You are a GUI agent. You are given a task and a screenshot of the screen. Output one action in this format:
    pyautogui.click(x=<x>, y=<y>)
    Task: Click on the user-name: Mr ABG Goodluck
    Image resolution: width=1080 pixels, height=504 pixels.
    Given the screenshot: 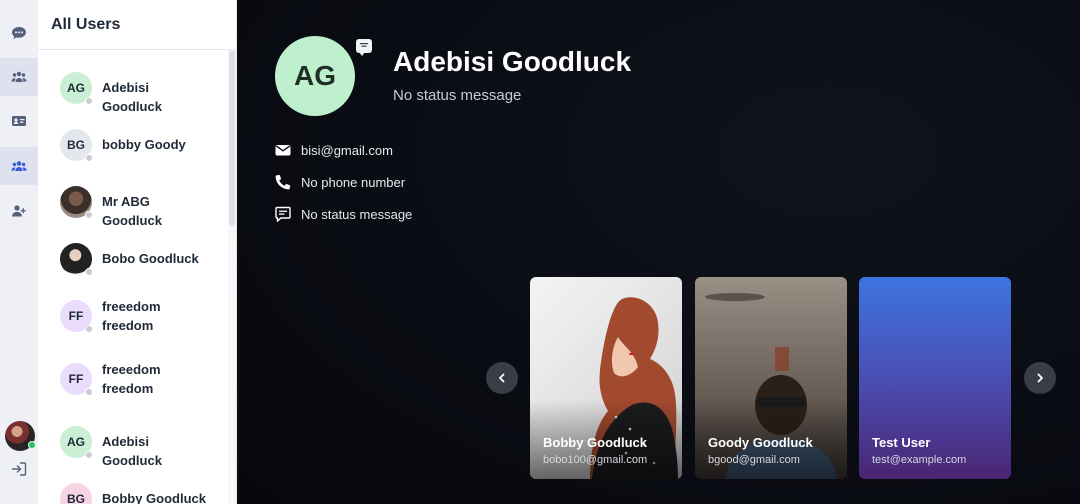 What is the action you would take?
    pyautogui.click(x=132, y=211)
    